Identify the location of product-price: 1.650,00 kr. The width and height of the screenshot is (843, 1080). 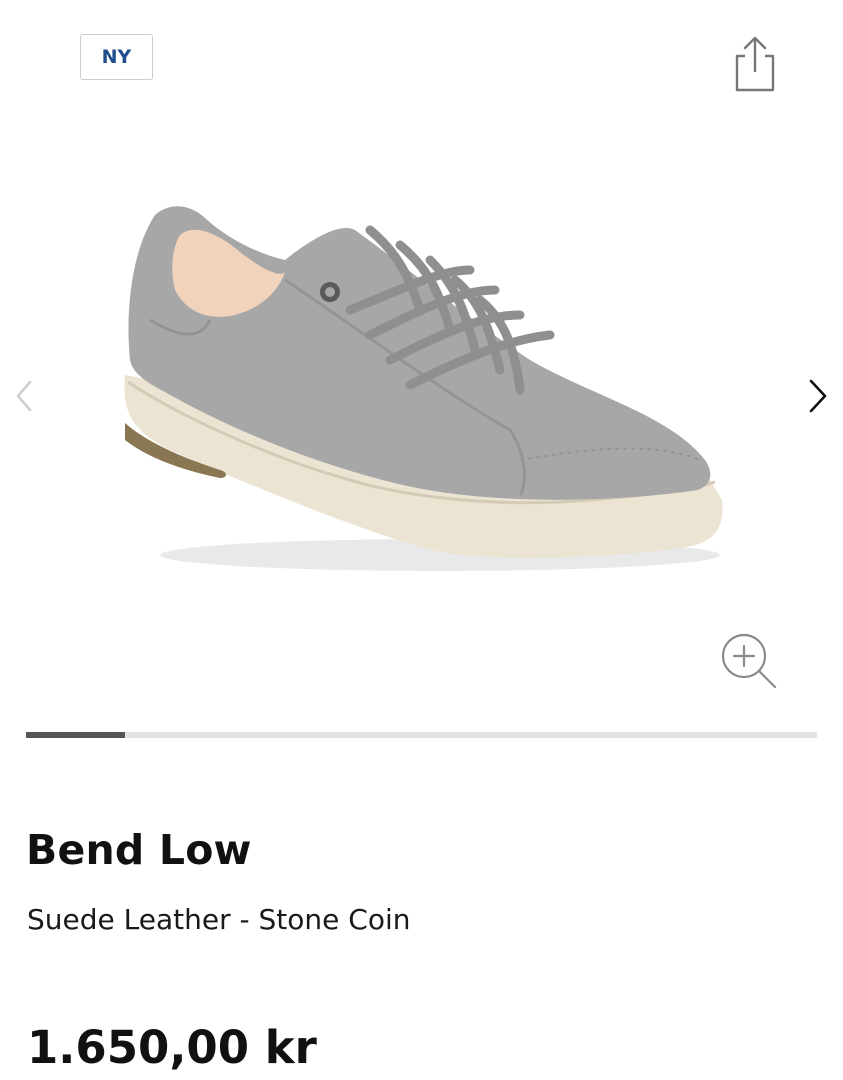
(172, 1047).